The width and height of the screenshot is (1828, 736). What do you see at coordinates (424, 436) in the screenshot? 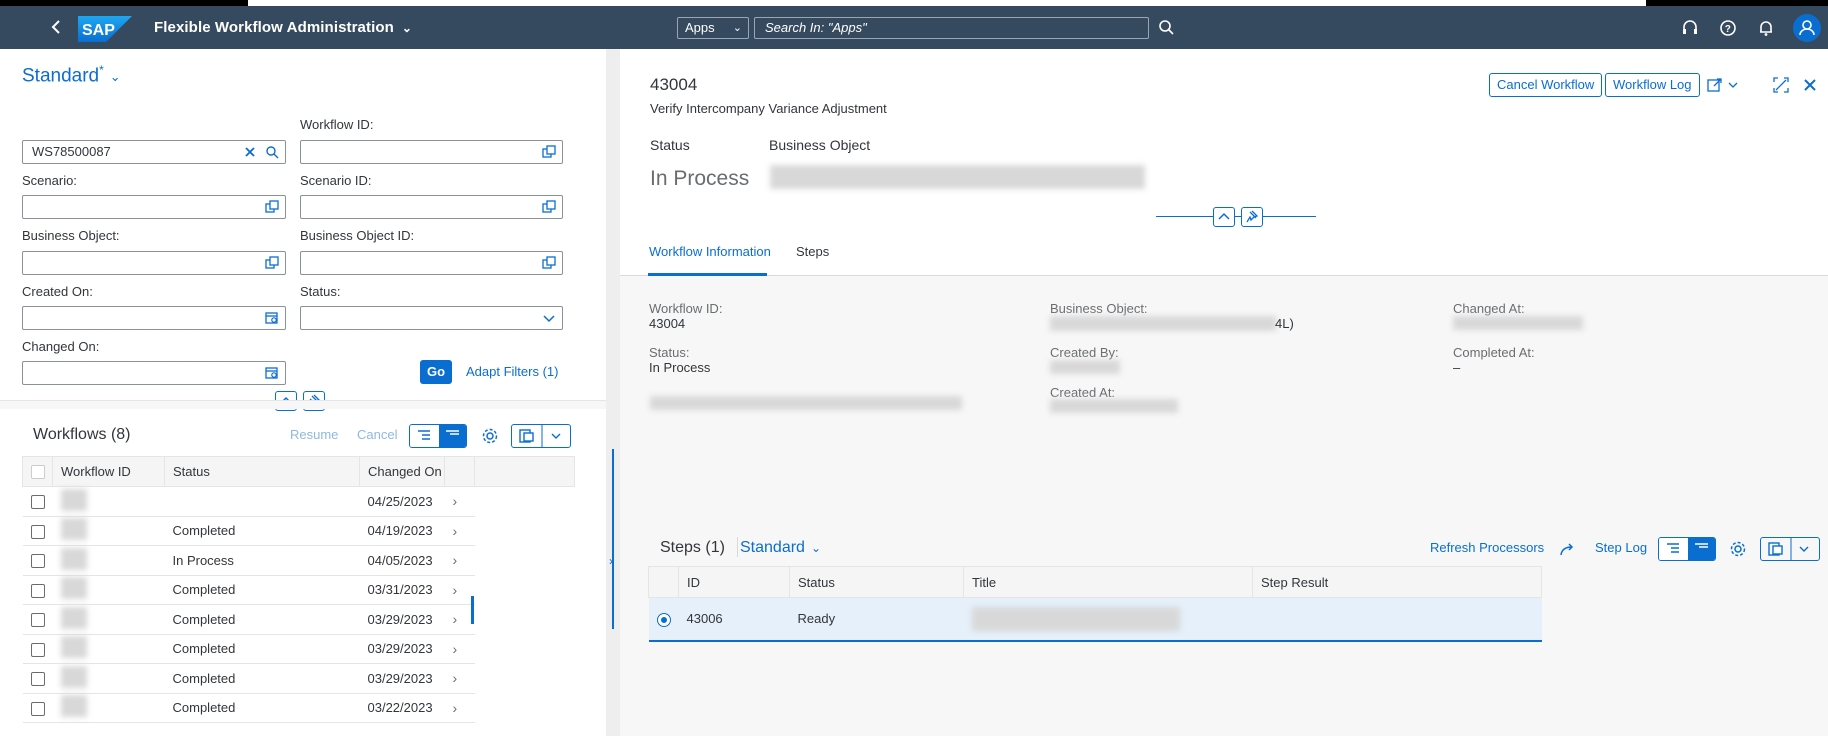
I see `tree-view-button` at bounding box center [424, 436].